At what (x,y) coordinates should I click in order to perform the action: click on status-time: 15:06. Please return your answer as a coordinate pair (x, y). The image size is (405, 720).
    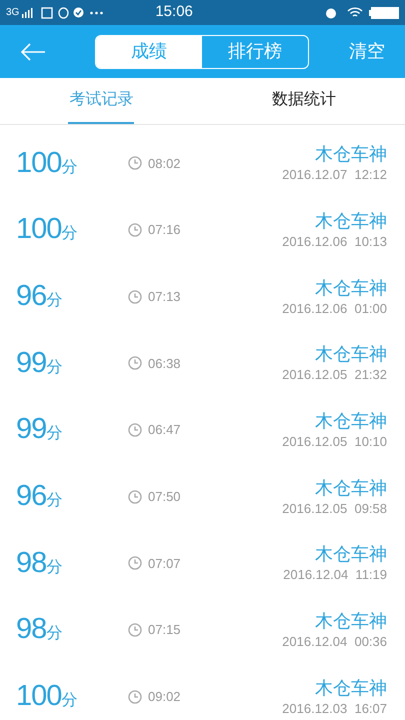
    Looking at the image, I should click on (174, 12).